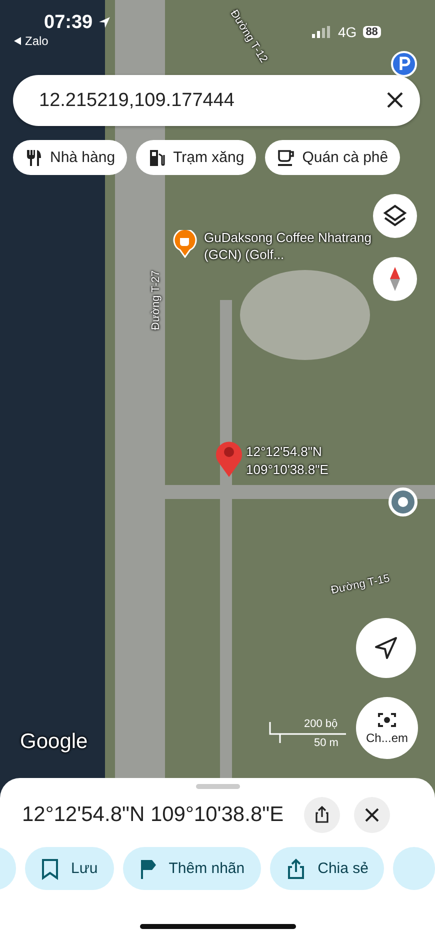 The height and width of the screenshot is (942, 435). What do you see at coordinates (70, 157) in the screenshot?
I see `category-chip: Nhà hàng` at bounding box center [70, 157].